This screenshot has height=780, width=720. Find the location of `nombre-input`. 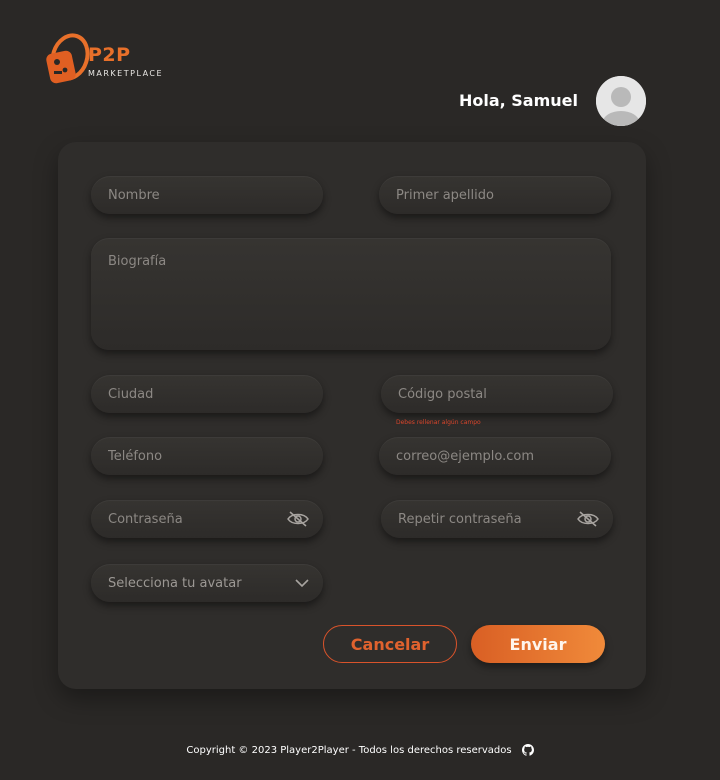

nombre-input is located at coordinates (208, 195).